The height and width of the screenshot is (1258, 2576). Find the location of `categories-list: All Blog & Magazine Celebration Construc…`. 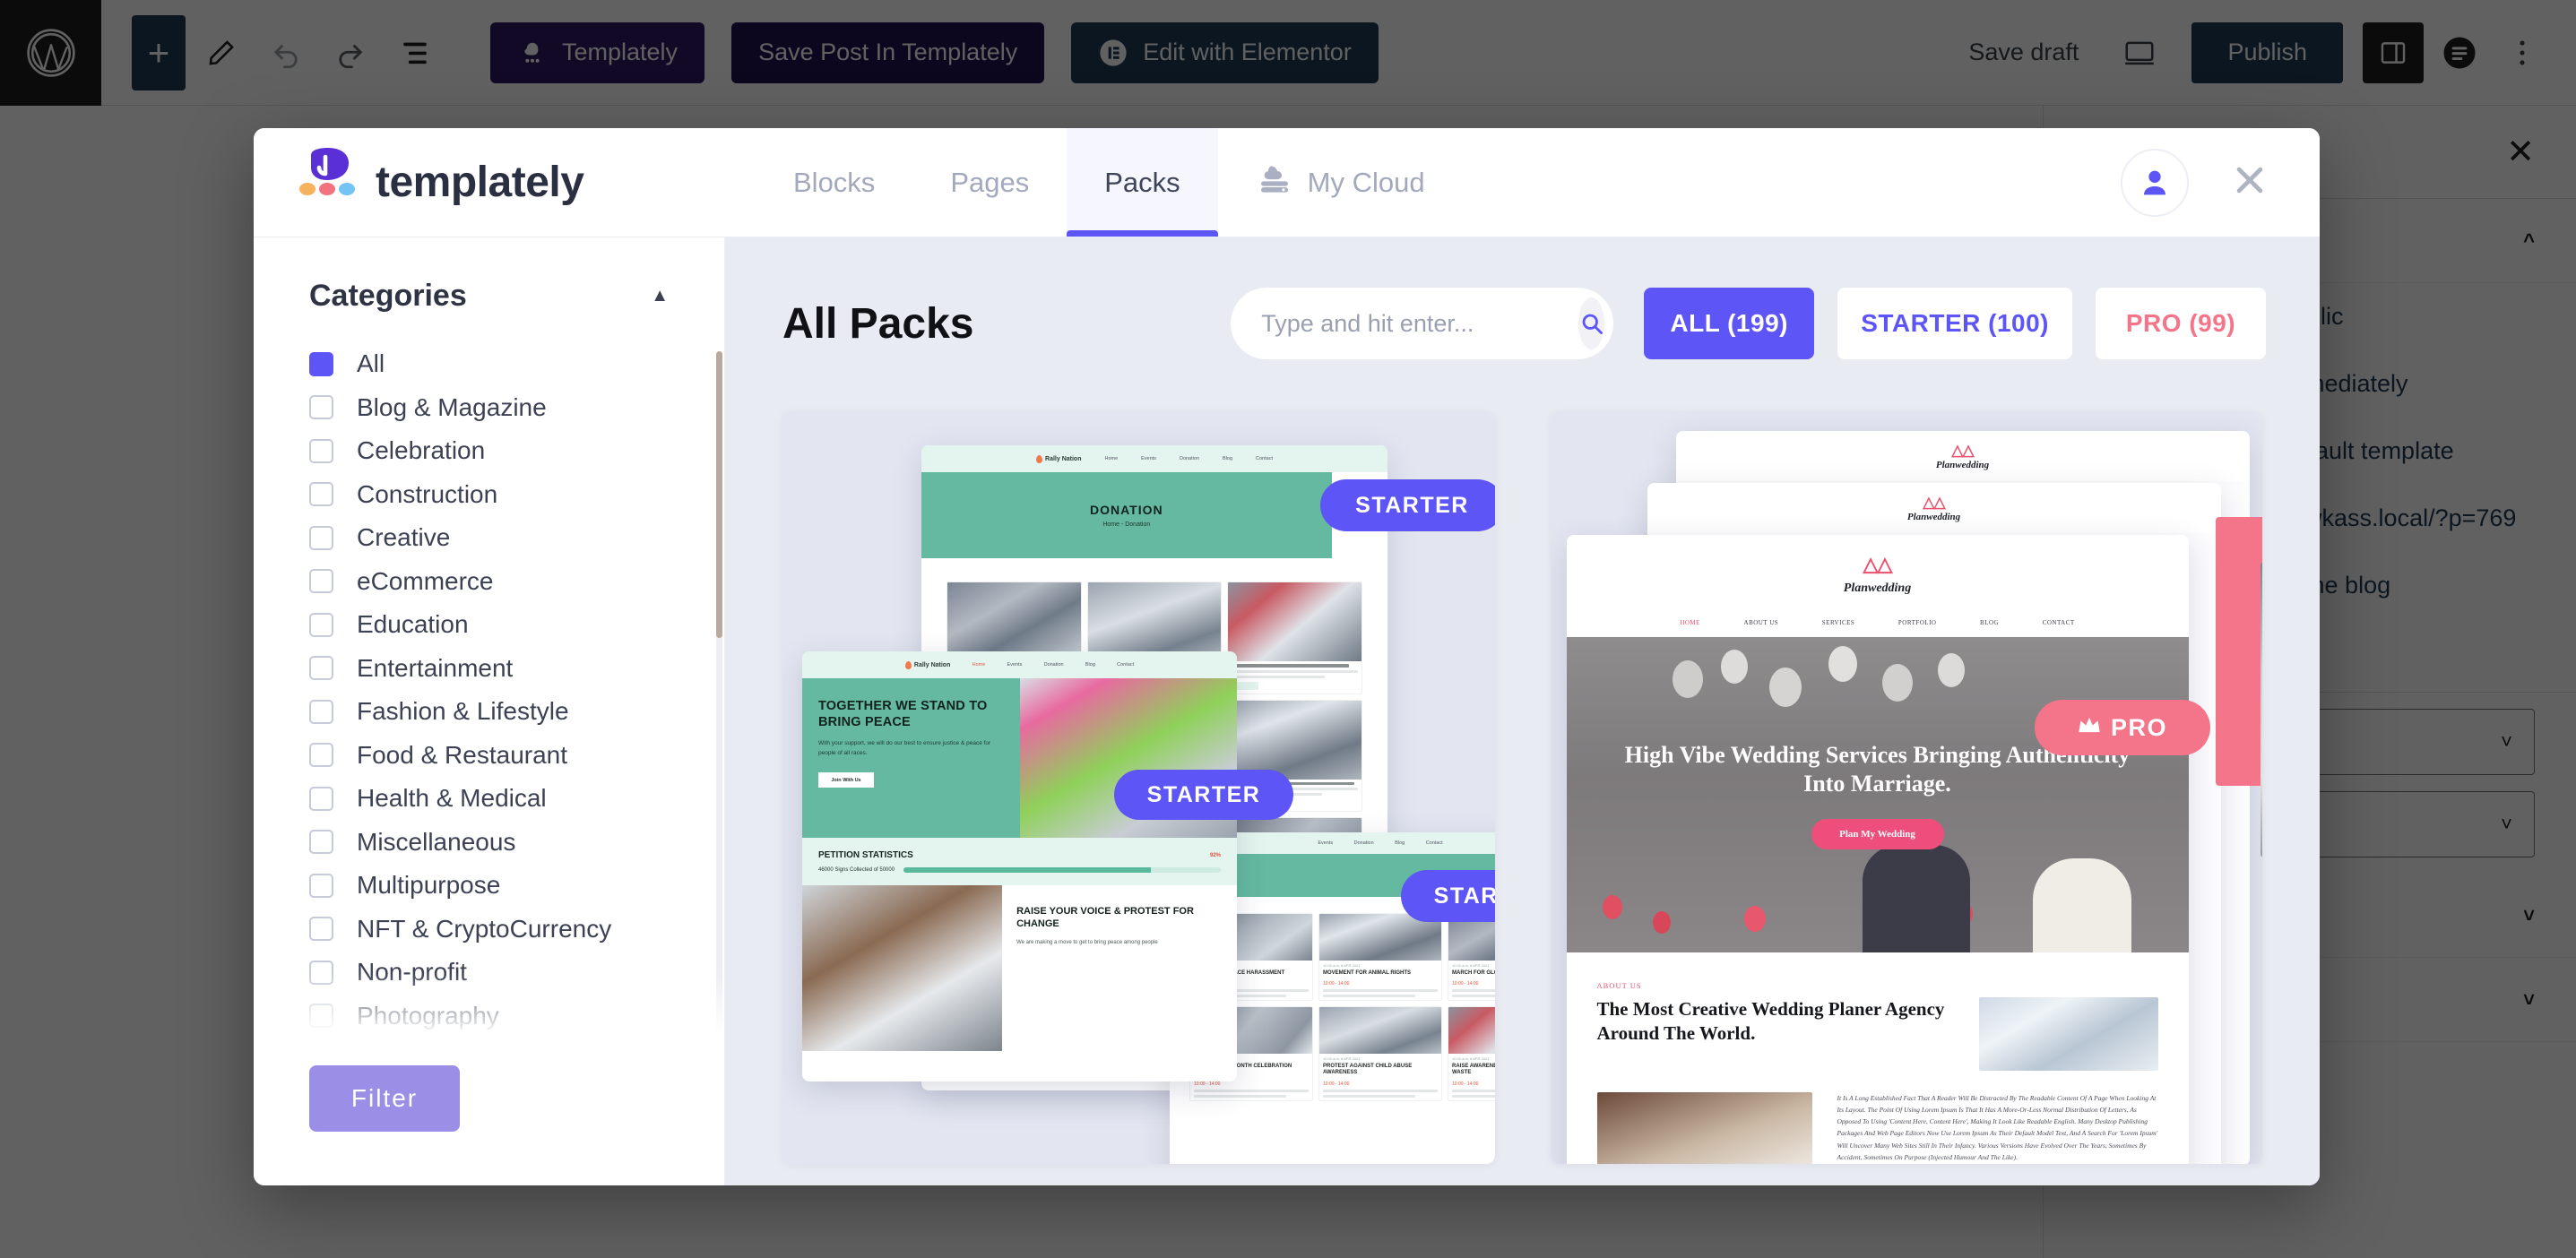

categories-list: All Blog & Magazine Celebration Construc… is located at coordinates (489, 688).